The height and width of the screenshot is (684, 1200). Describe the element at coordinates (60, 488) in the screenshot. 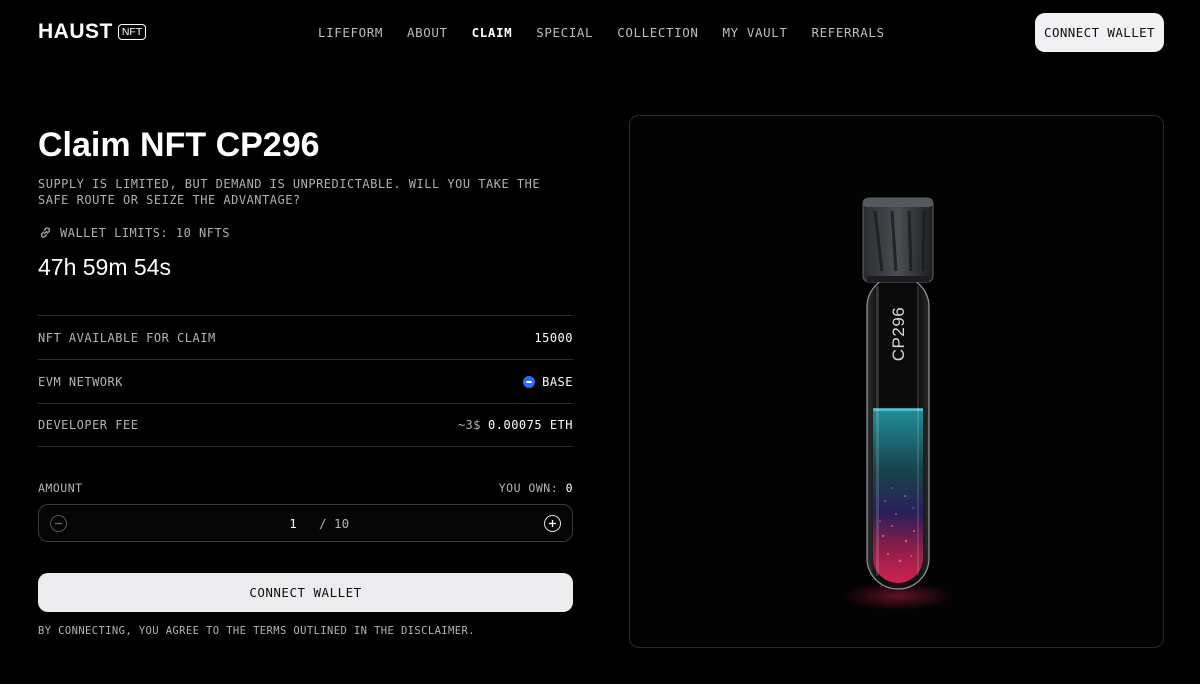

I see `amount-label: AMOUNT` at that location.